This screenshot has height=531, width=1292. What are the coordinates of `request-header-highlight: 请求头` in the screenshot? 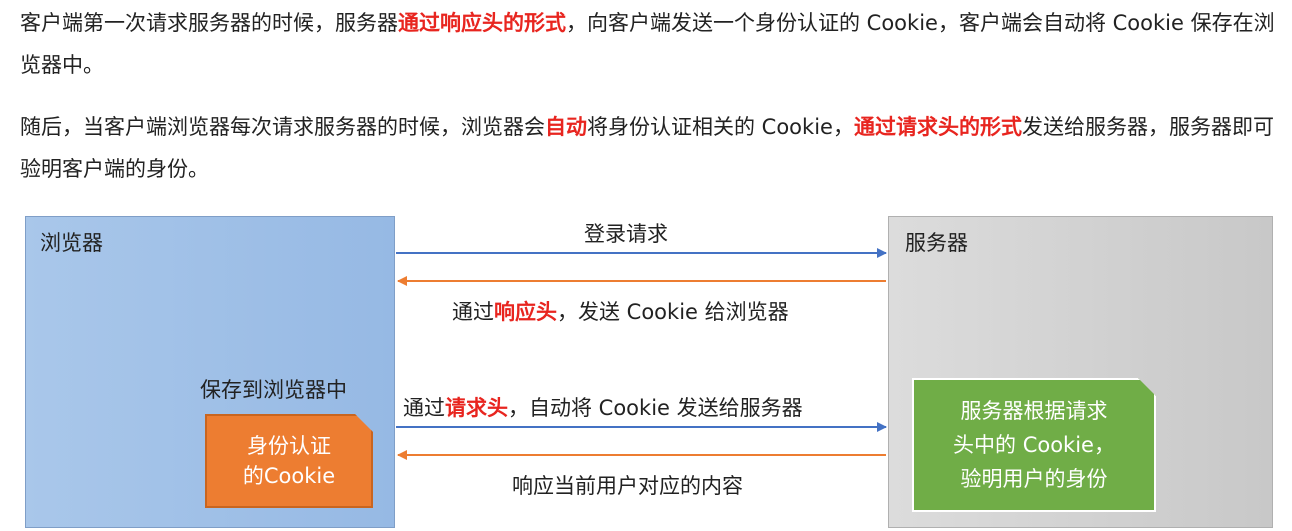 It's located at (476, 408).